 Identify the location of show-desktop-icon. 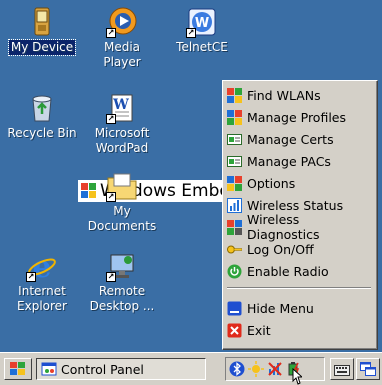
(368, 369).